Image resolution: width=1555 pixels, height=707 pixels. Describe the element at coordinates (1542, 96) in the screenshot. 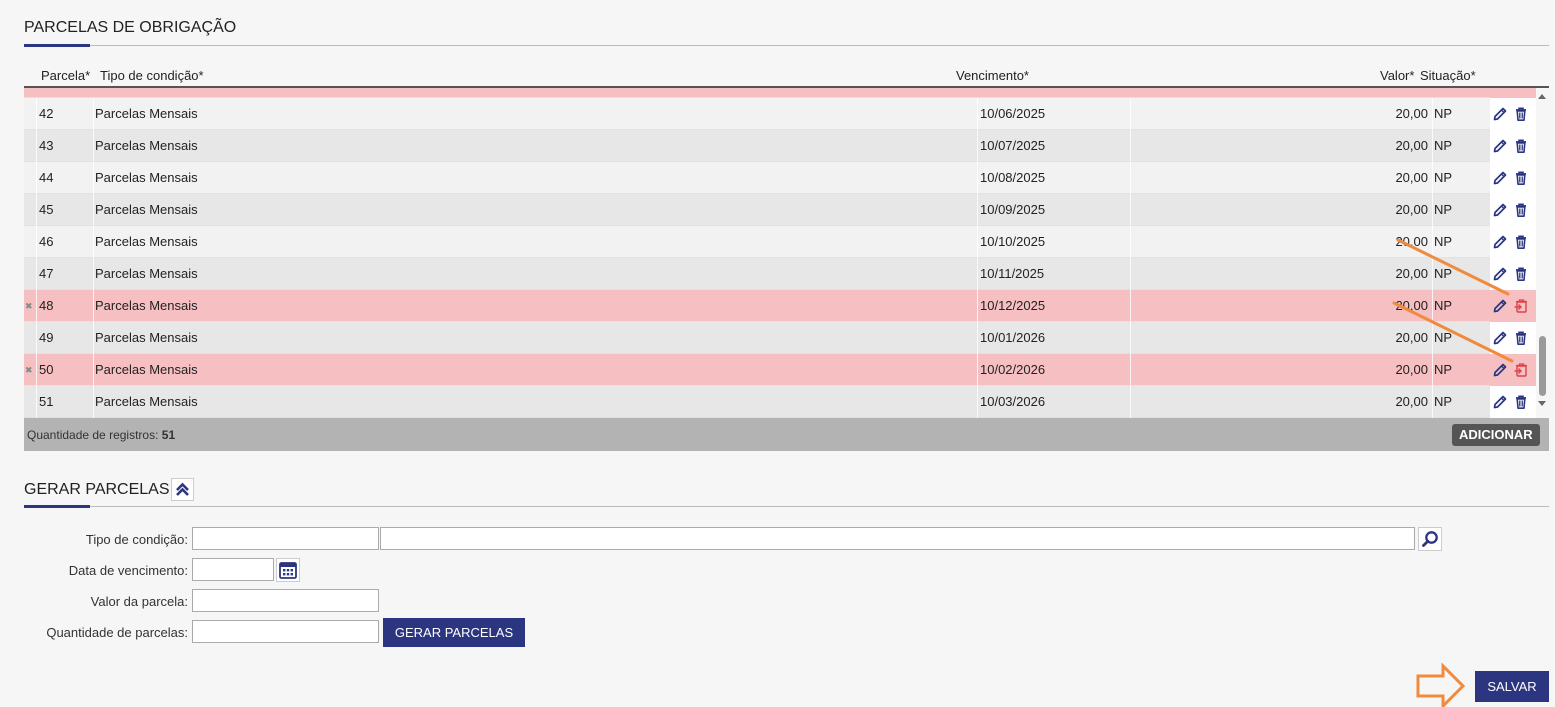

I see `scroll-up-icon` at that location.